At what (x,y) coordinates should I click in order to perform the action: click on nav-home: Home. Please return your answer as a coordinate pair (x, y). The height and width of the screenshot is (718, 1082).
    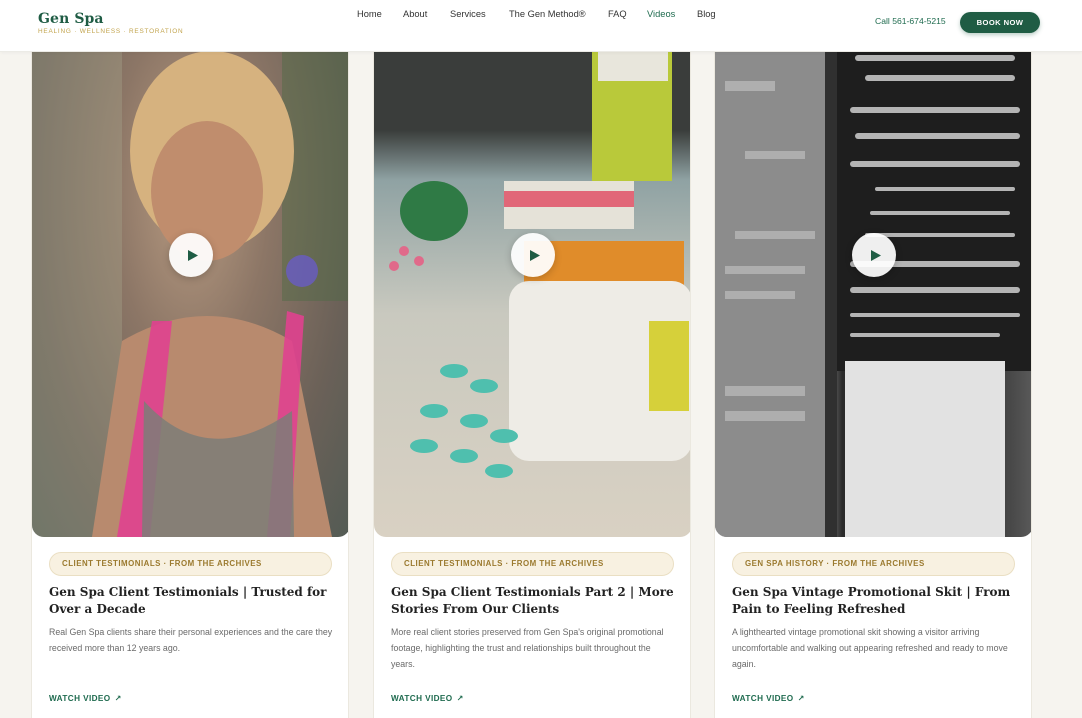
    Looking at the image, I should click on (369, 14).